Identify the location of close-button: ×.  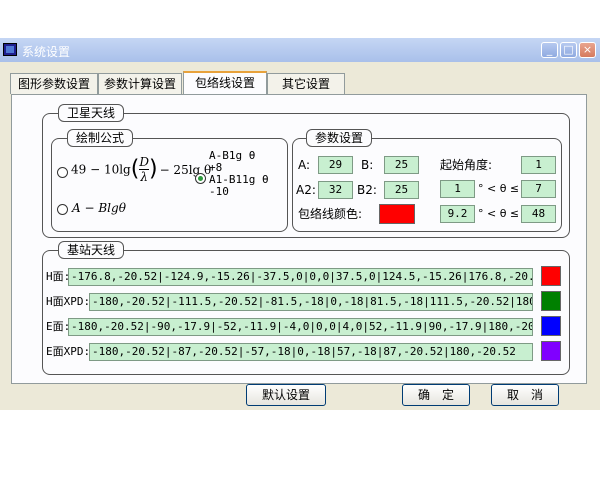
(587, 50).